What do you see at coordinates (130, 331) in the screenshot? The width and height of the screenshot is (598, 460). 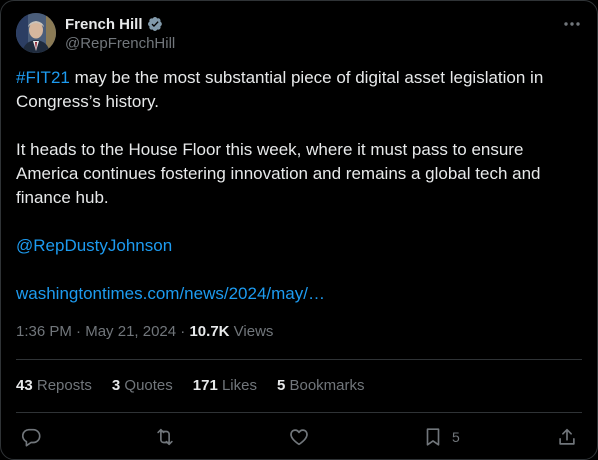 I see `tweet-date: May 21, 2024` at bounding box center [130, 331].